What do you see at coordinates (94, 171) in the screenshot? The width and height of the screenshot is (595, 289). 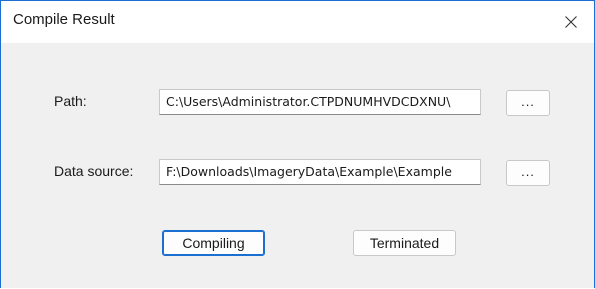 I see `data-source-label: Data source:` at bounding box center [94, 171].